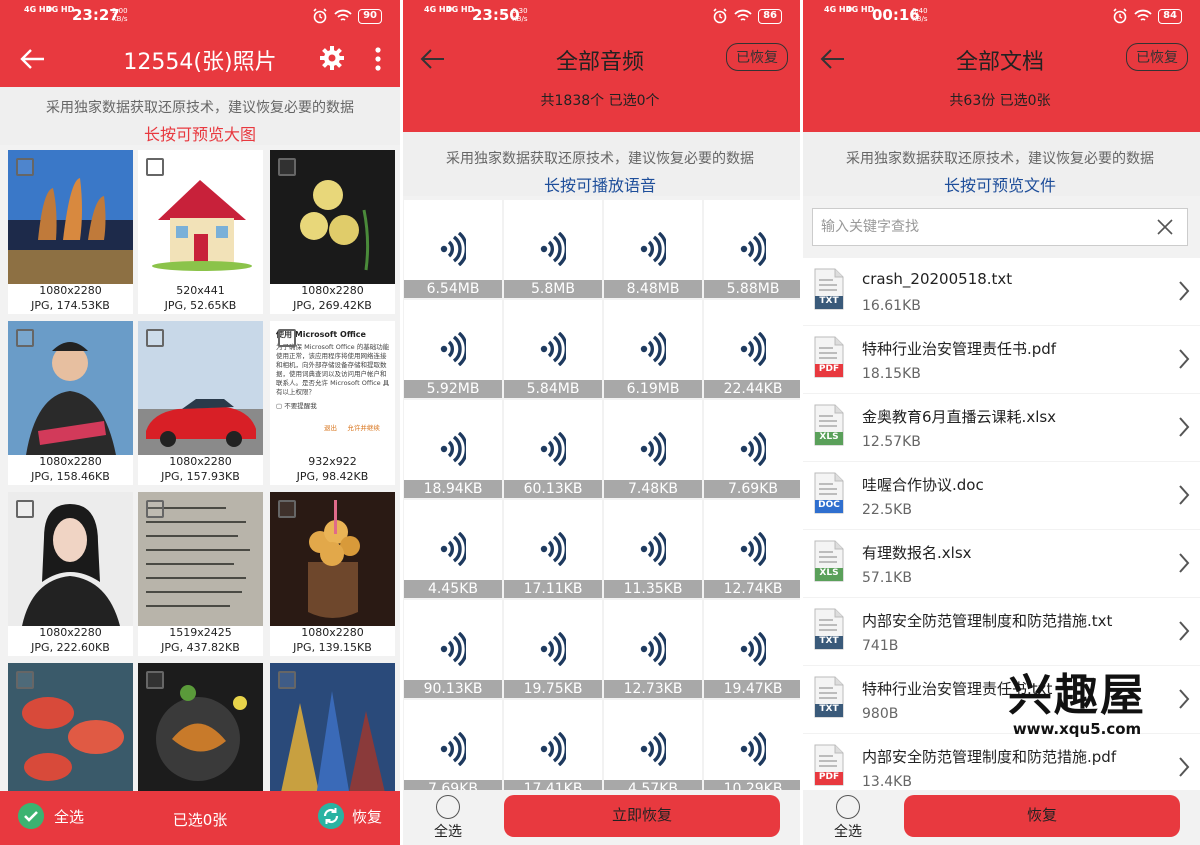 This screenshot has width=1200, height=845. What do you see at coordinates (829, 709) in the screenshot?
I see `file-type-label: TXT` at bounding box center [829, 709].